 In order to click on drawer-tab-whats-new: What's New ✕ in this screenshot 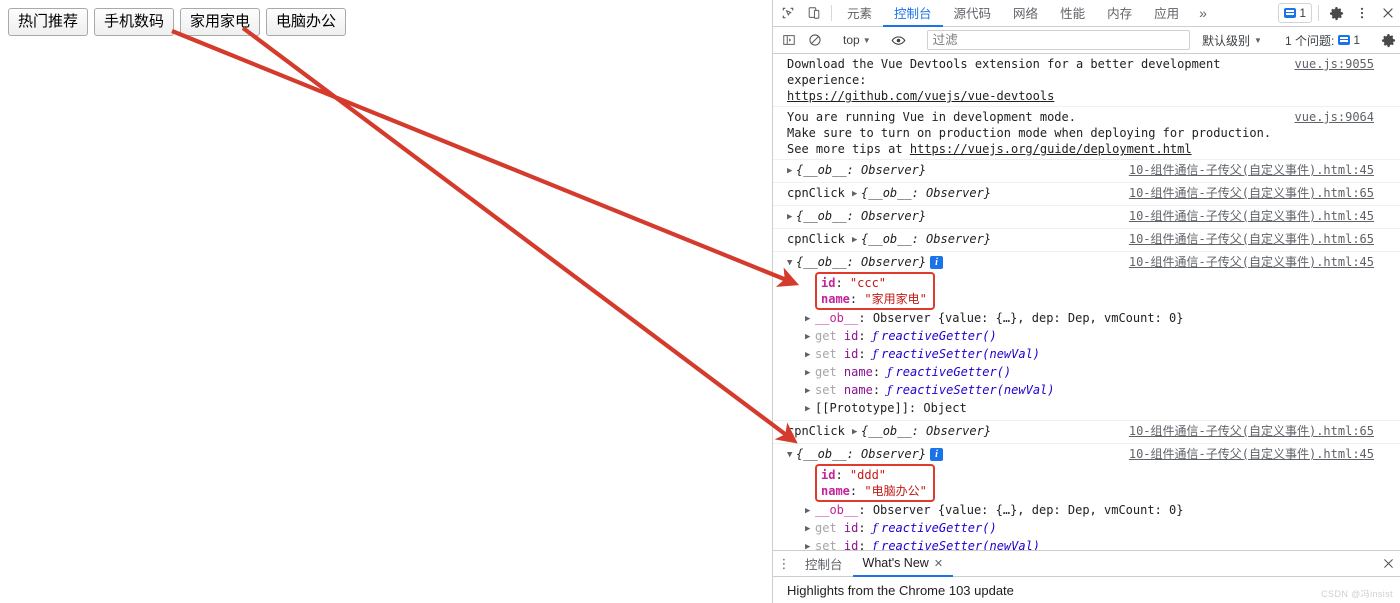, I will do `click(903, 564)`.